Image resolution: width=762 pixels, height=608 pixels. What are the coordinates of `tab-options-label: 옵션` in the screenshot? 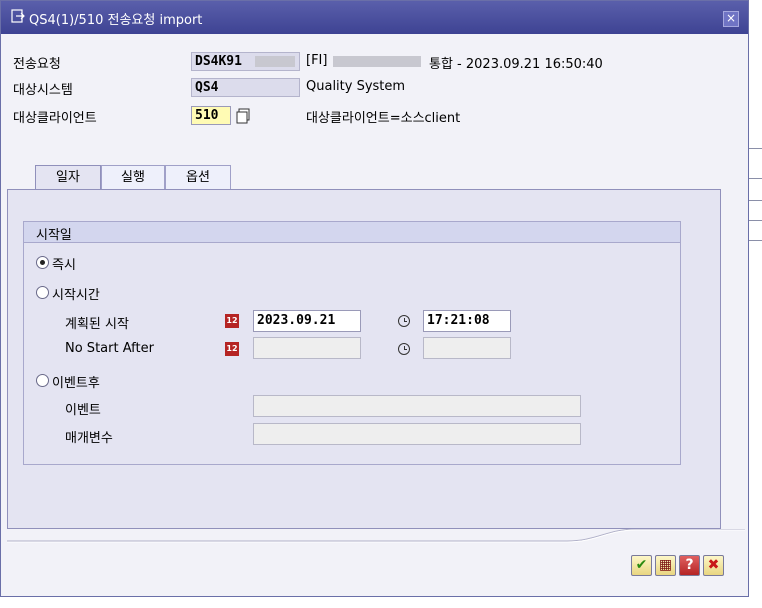 It's located at (198, 177).